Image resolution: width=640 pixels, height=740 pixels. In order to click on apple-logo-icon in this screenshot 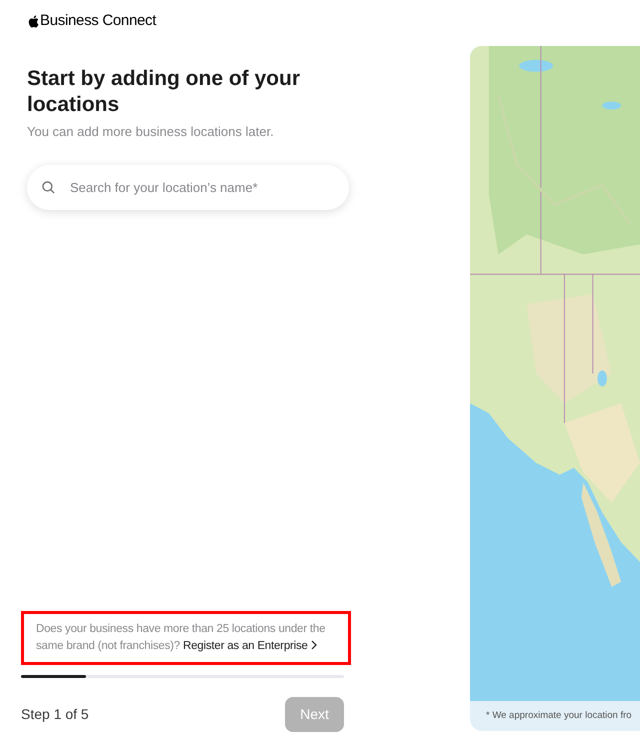, I will do `click(33, 21)`.